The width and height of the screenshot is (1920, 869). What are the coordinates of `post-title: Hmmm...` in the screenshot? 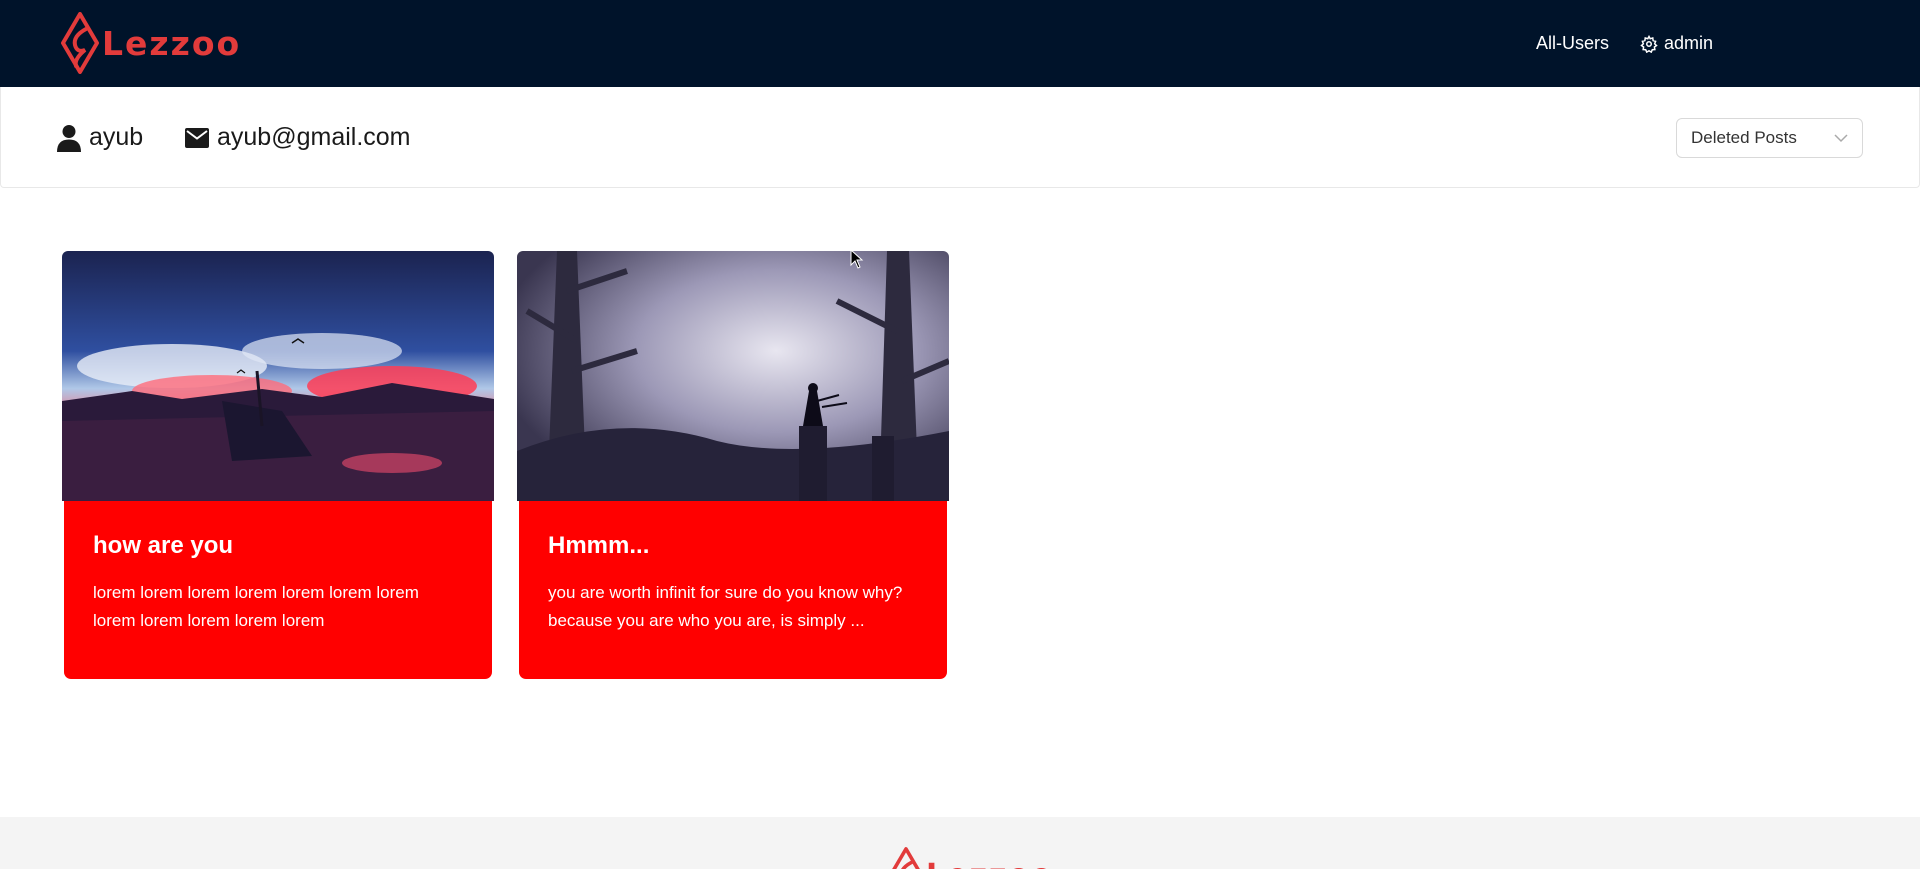 It's located at (599, 545).